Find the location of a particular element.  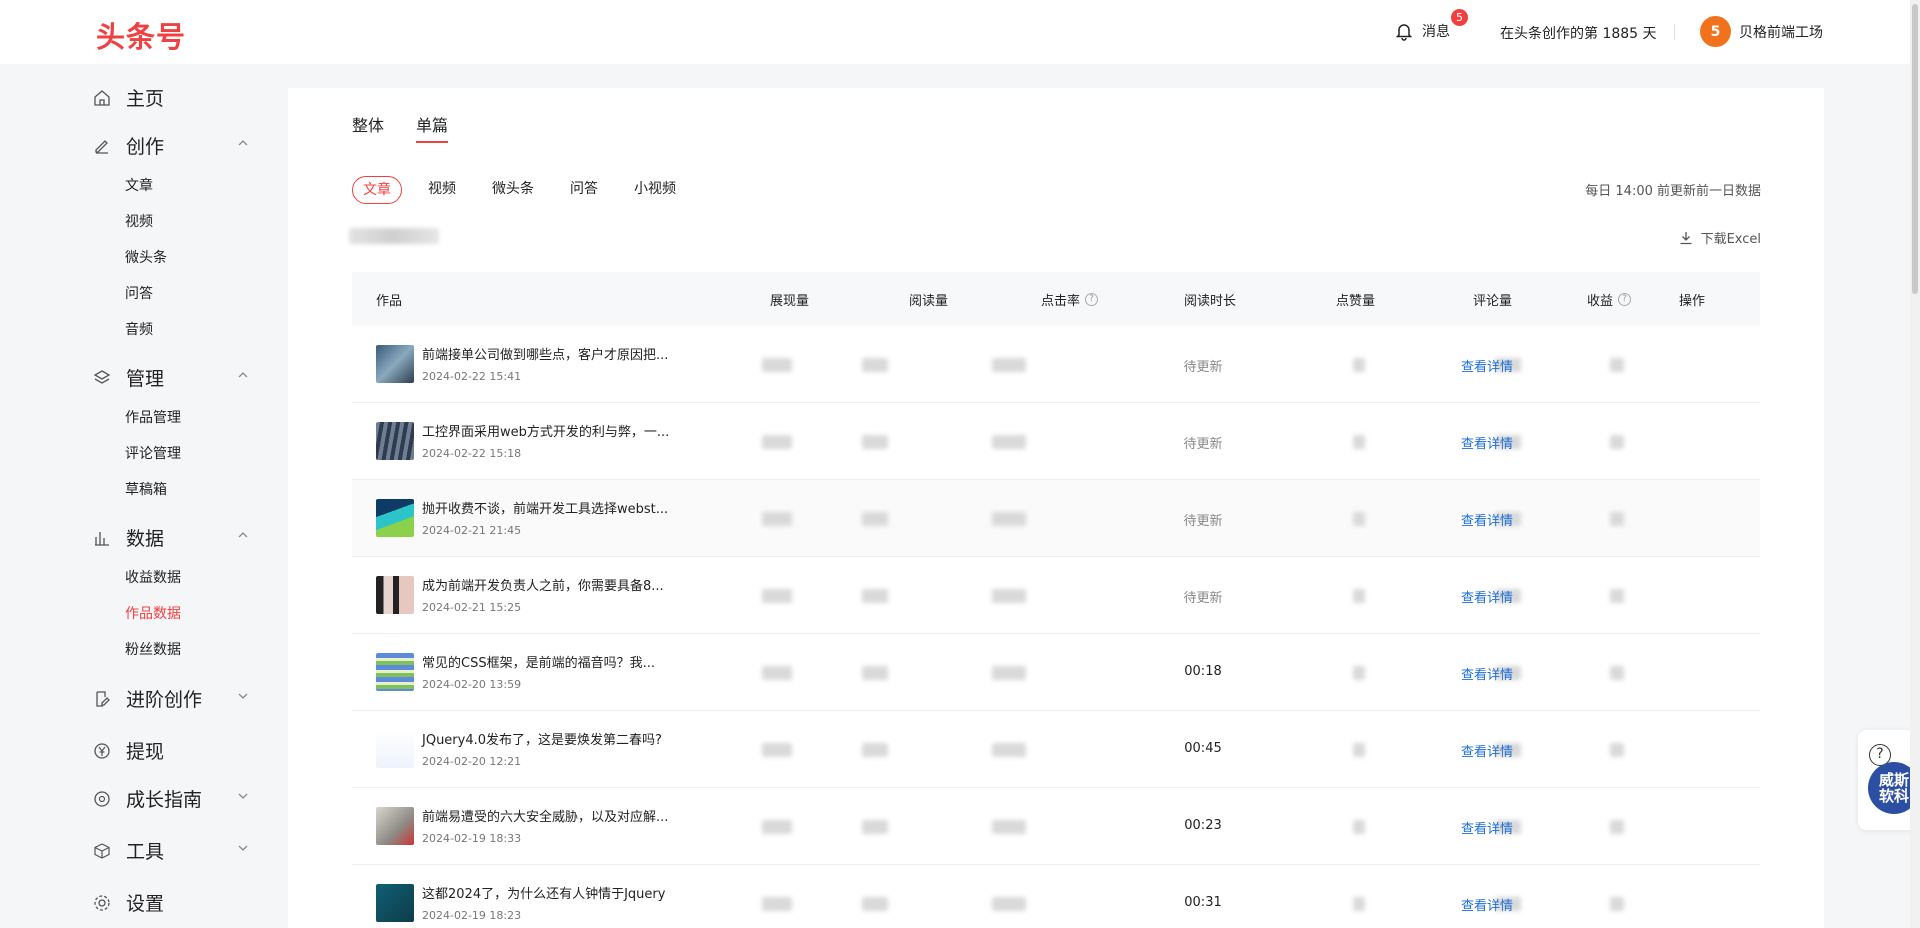

sidebar-item-home: 主页 is located at coordinates (172, 97).